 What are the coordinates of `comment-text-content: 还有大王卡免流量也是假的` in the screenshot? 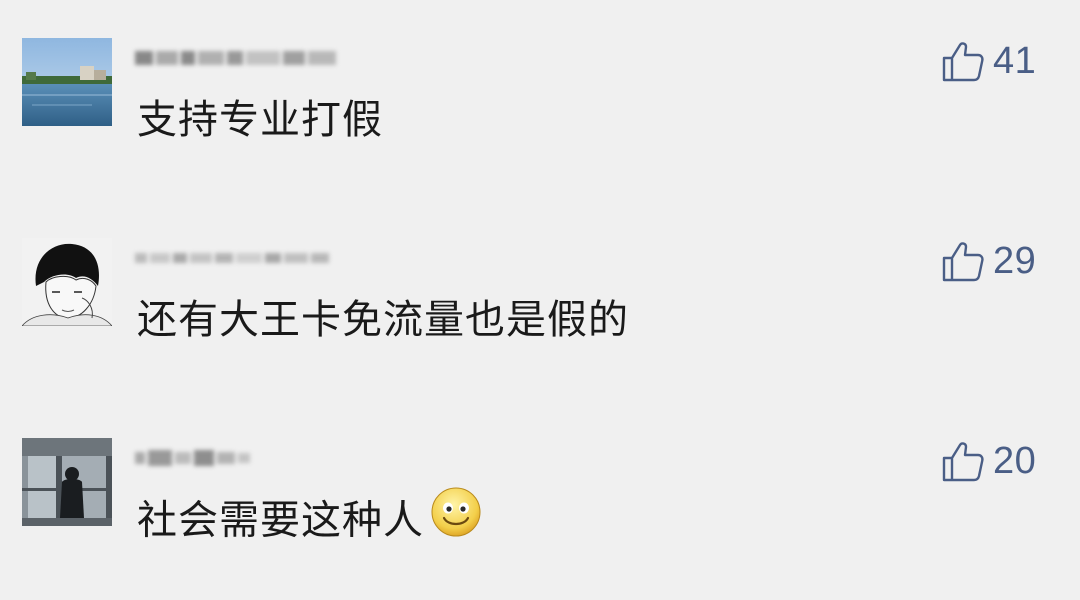 It's located at (383, 320).